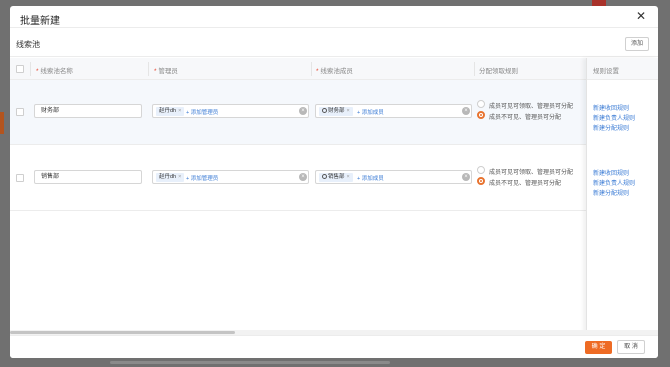  Describe the element at coordinates (631, 347) in the screenshot. I see `cancel-button: 取 消` at that location.